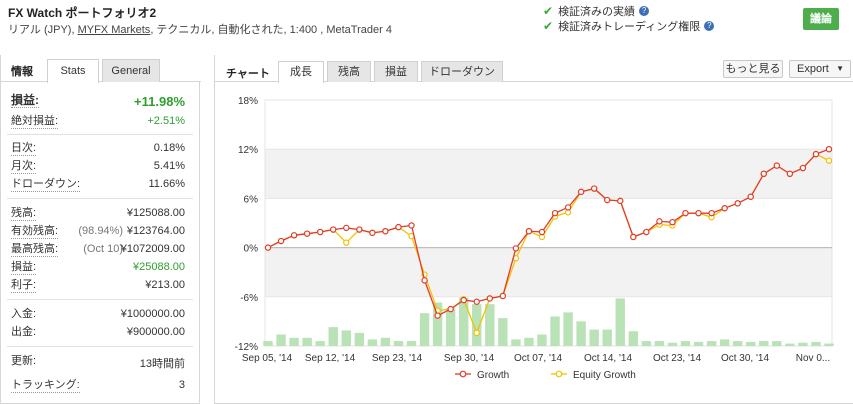 The height and width of the screenshot is (404, 853). I want to click on stat-balance: 残高: ¥125088.00, so click(98, 214).